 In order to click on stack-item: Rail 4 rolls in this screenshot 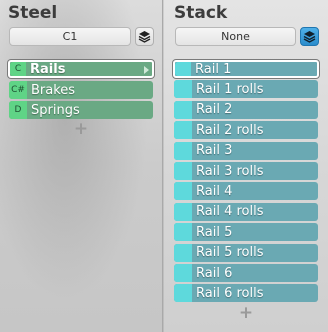, I will do `click(246, 211)`.